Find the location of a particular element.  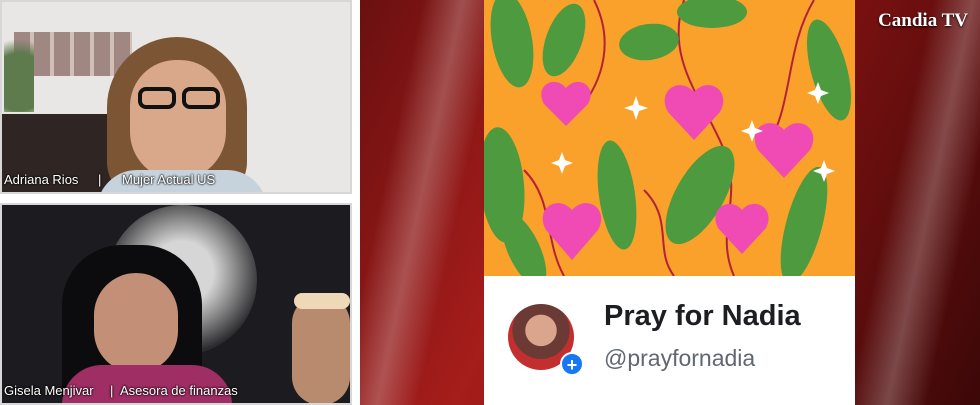

glasses is located at coordinates (183, 100).